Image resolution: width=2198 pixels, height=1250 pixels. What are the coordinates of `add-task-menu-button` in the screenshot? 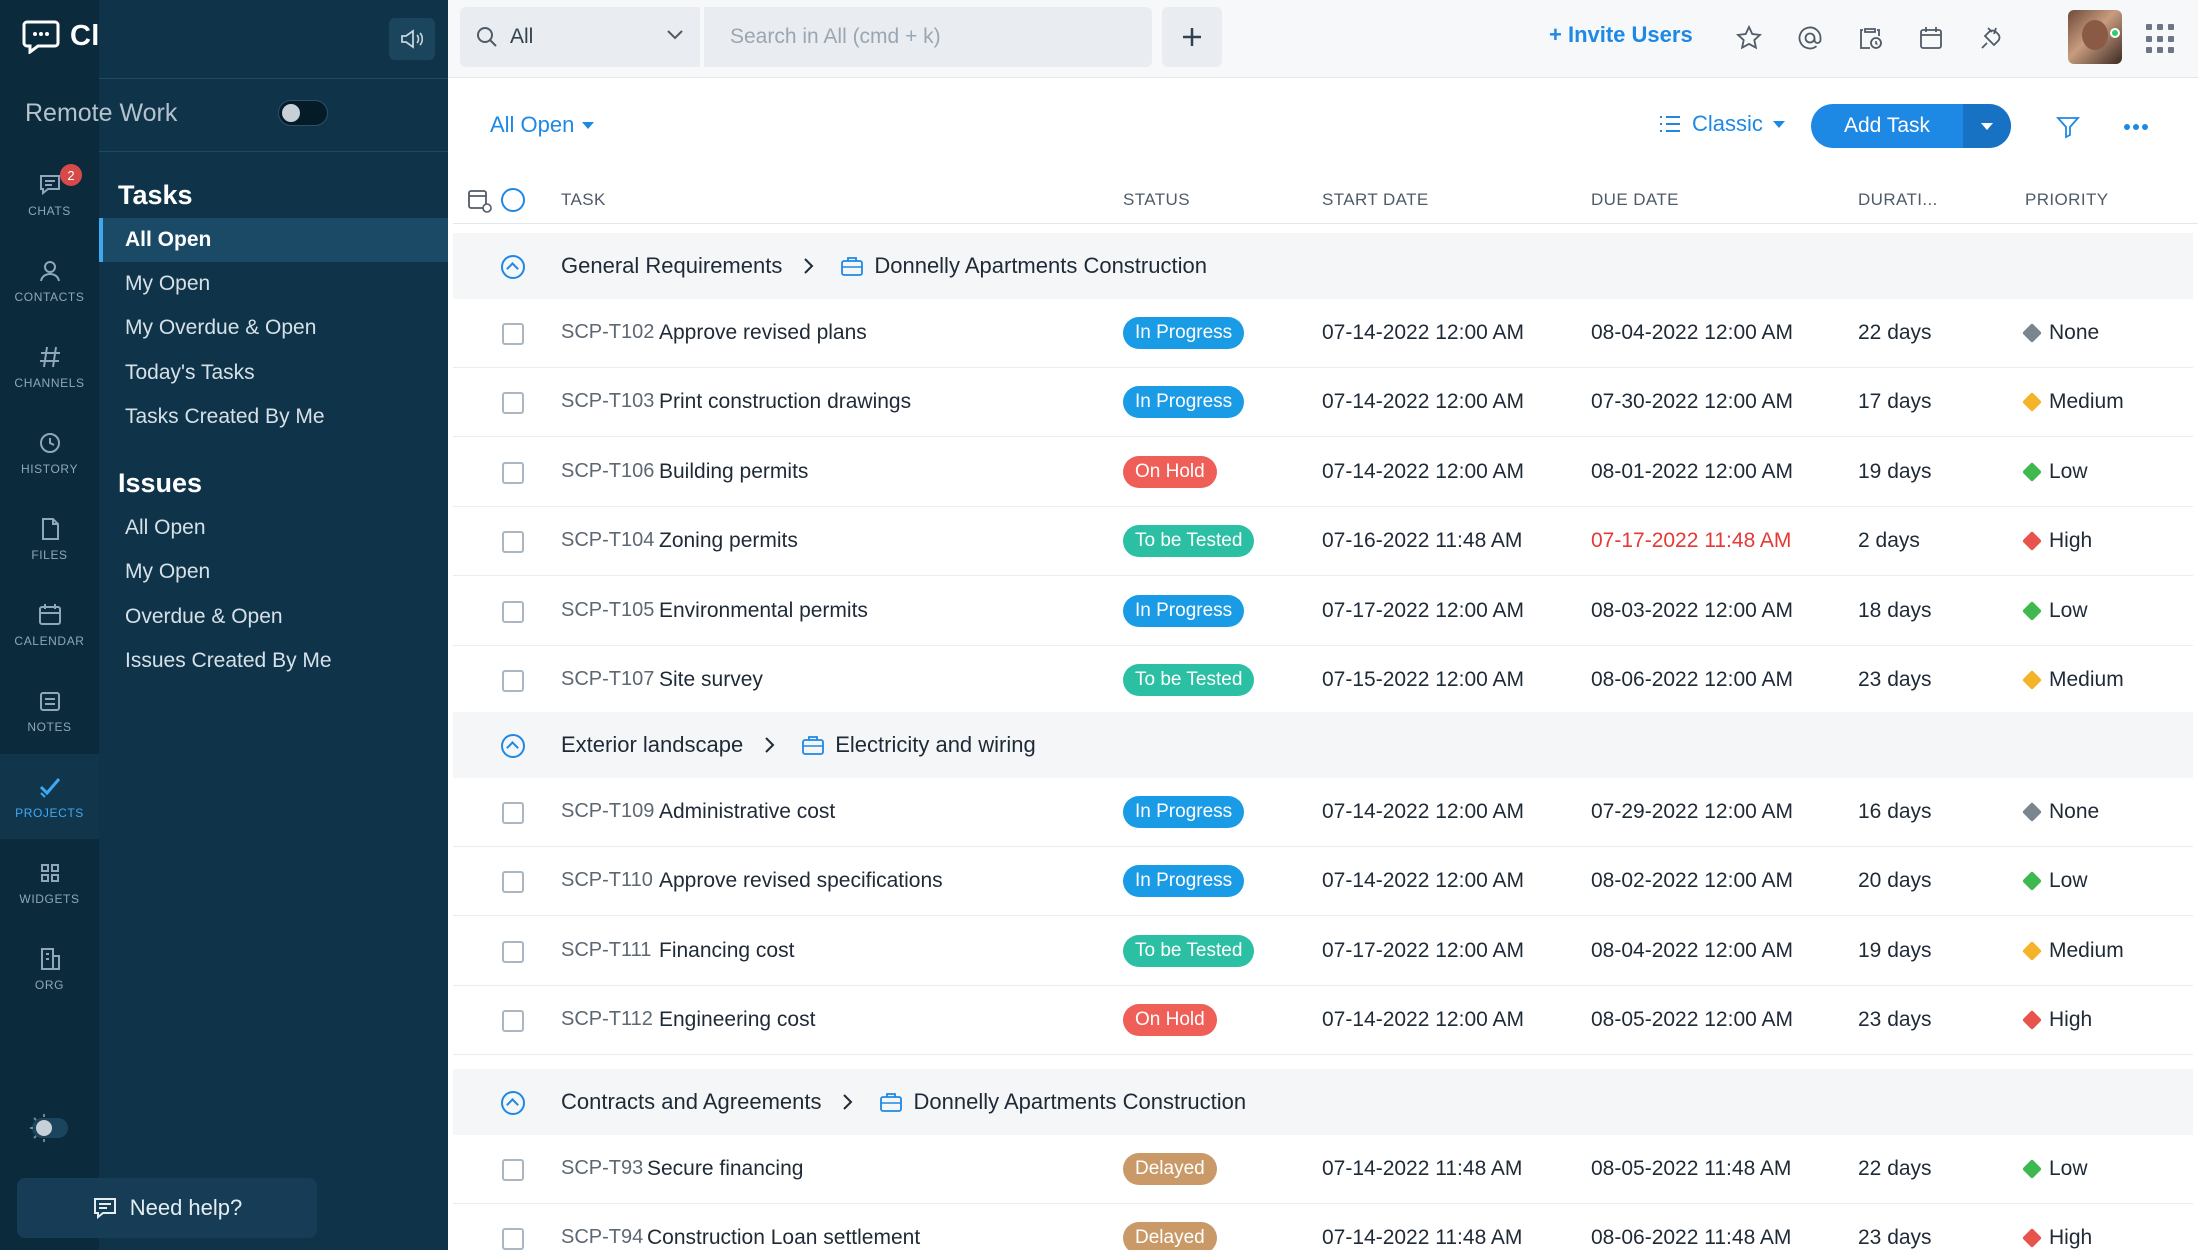 It's located at (1987, 126).